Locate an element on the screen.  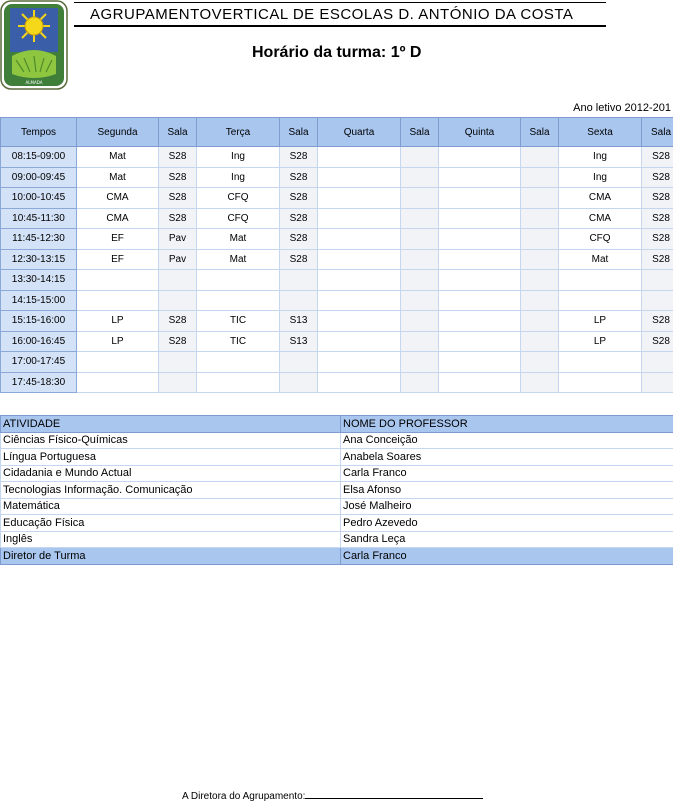
cell-segunda: CMA is located at coordinates (117, 198).